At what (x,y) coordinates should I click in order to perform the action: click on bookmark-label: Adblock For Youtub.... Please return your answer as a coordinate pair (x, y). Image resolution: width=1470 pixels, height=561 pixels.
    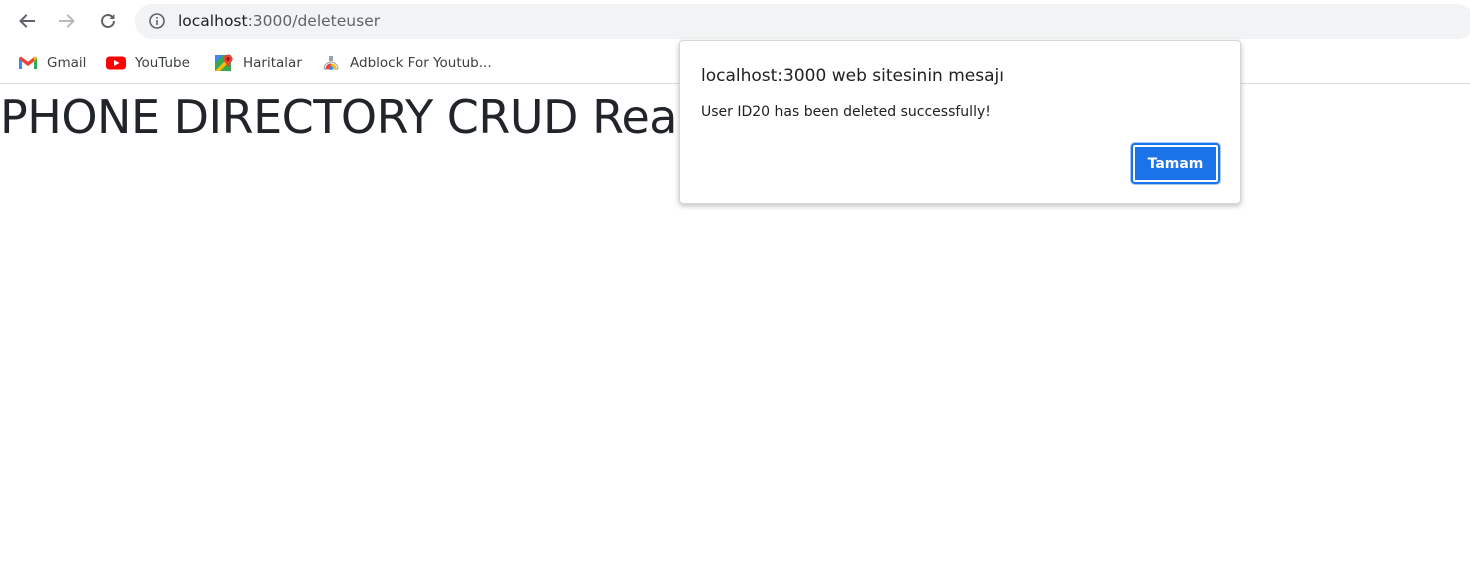
    Looking at the image, I should click on (421, 63).